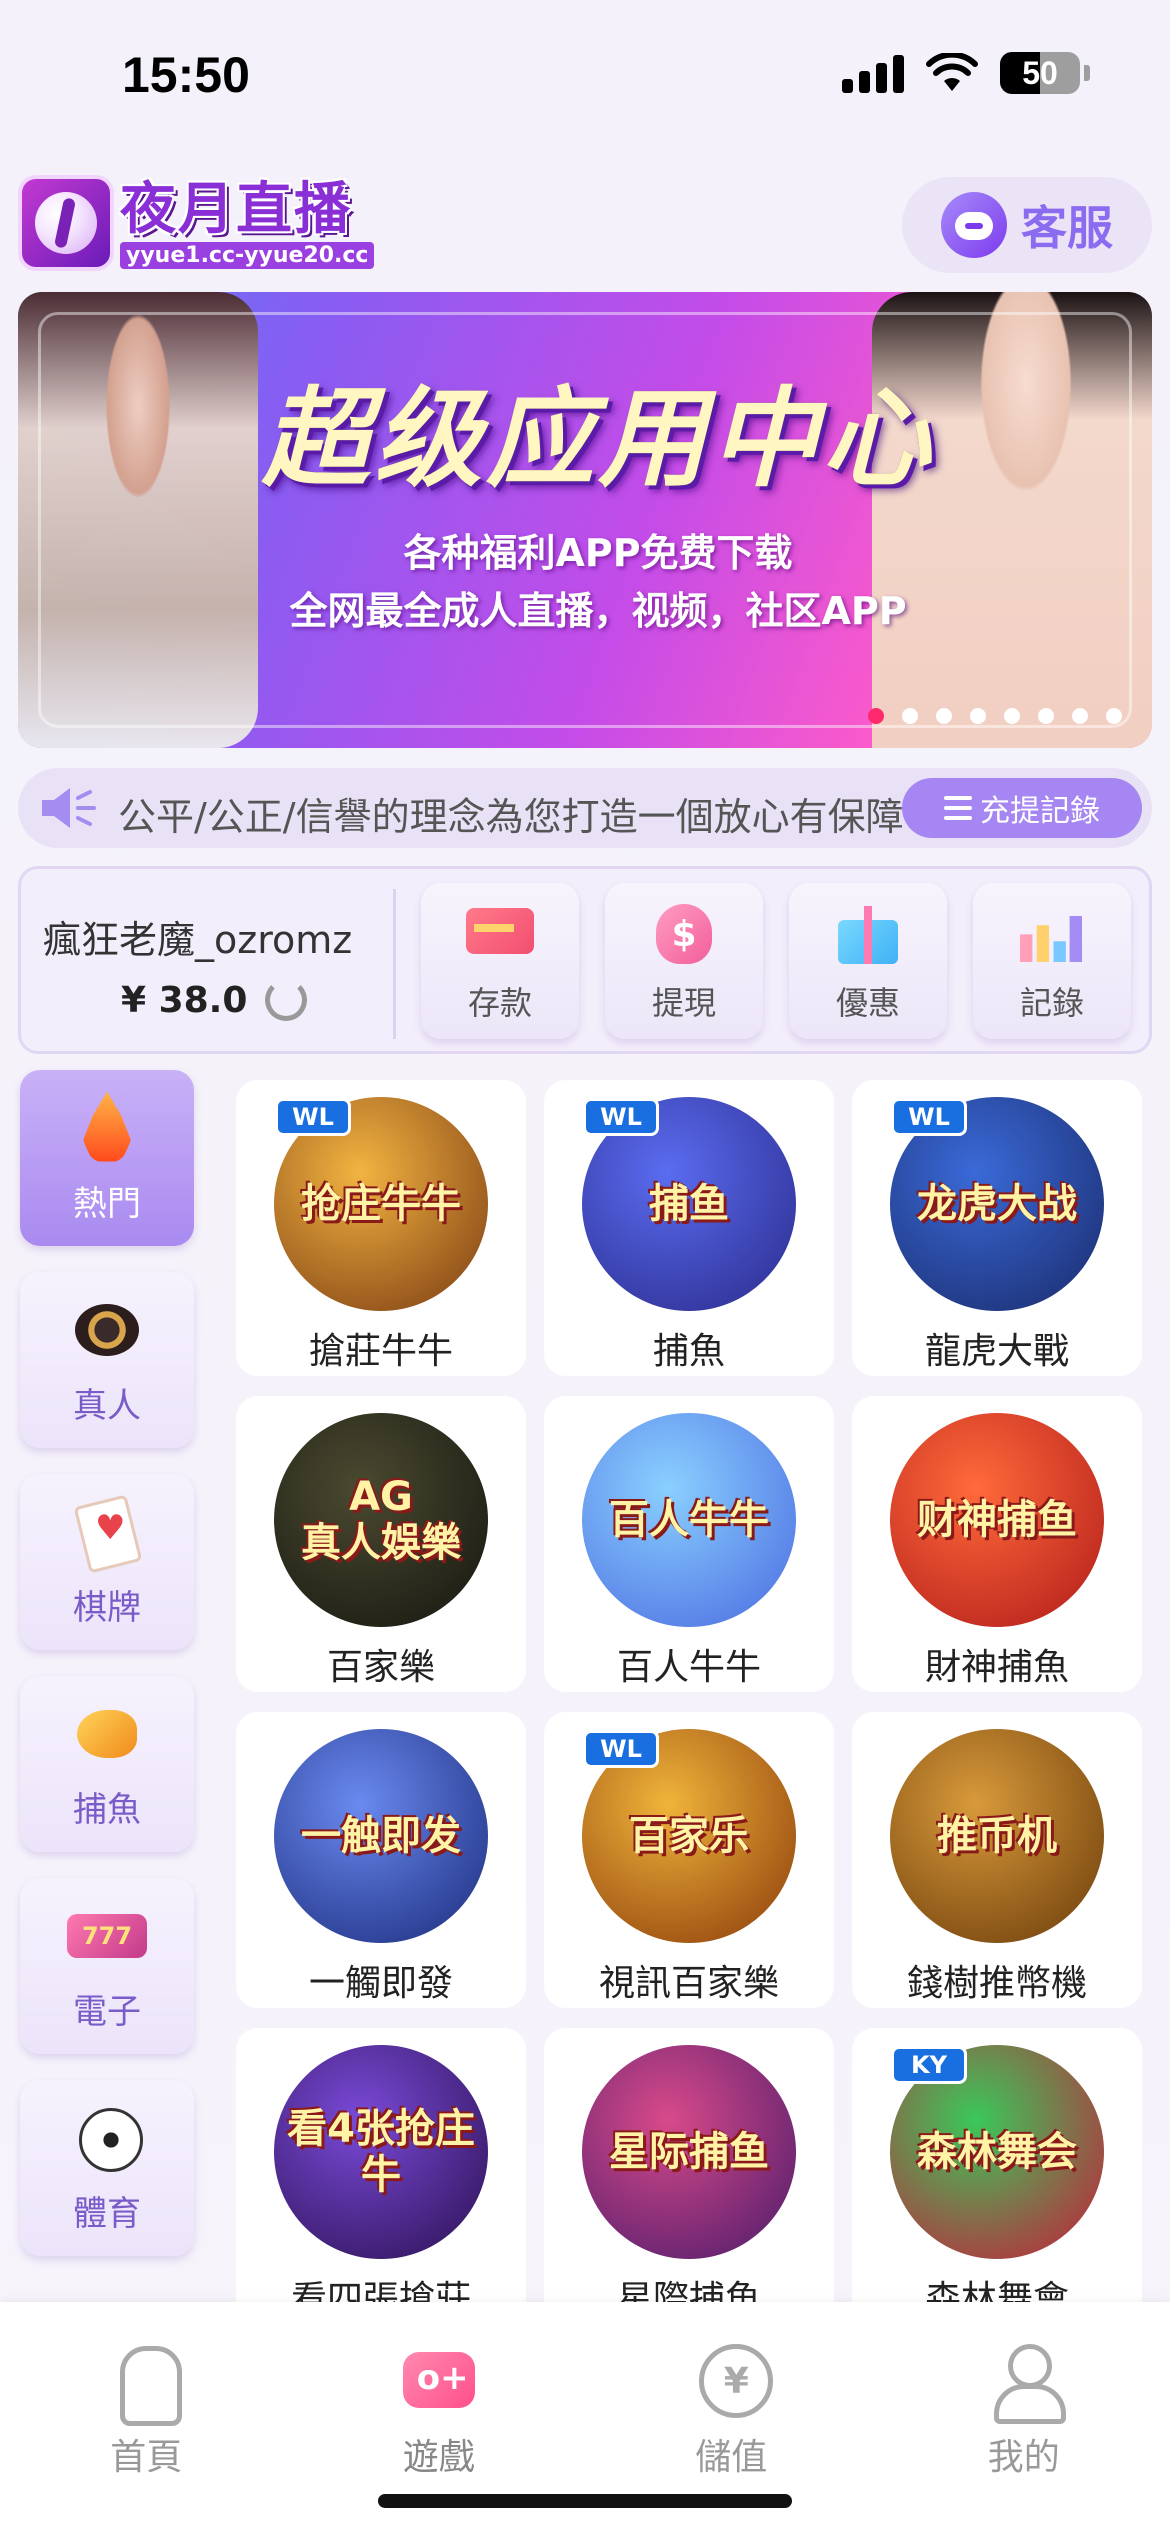 This screenshot has height=2532, width=1170. Describe the element at coordinates (585, 225) in the screenshot. I see `app-header: 夜月直播 yyue1.cc-yyue20.cc 客服` at that location.